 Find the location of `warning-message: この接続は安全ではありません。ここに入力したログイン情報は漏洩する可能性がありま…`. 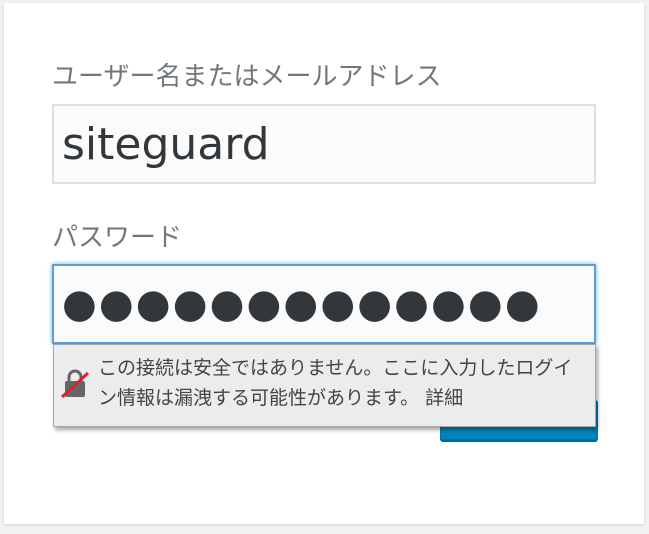

warning-message: この接続は安全ではありません。ここに入力したログイン情報は漏洩する可能性がありま… is located at coordinates (335, 383).